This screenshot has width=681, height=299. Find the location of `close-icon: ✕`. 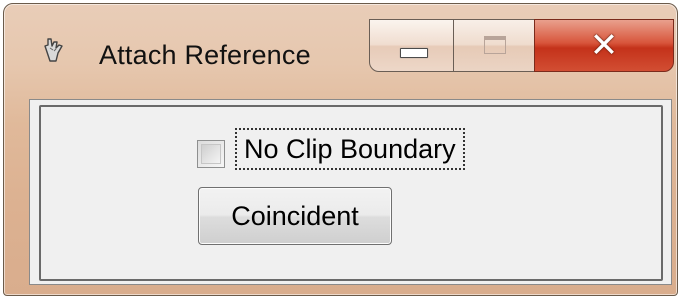

close-icon: ✕ is located at coordinates (604, 44).